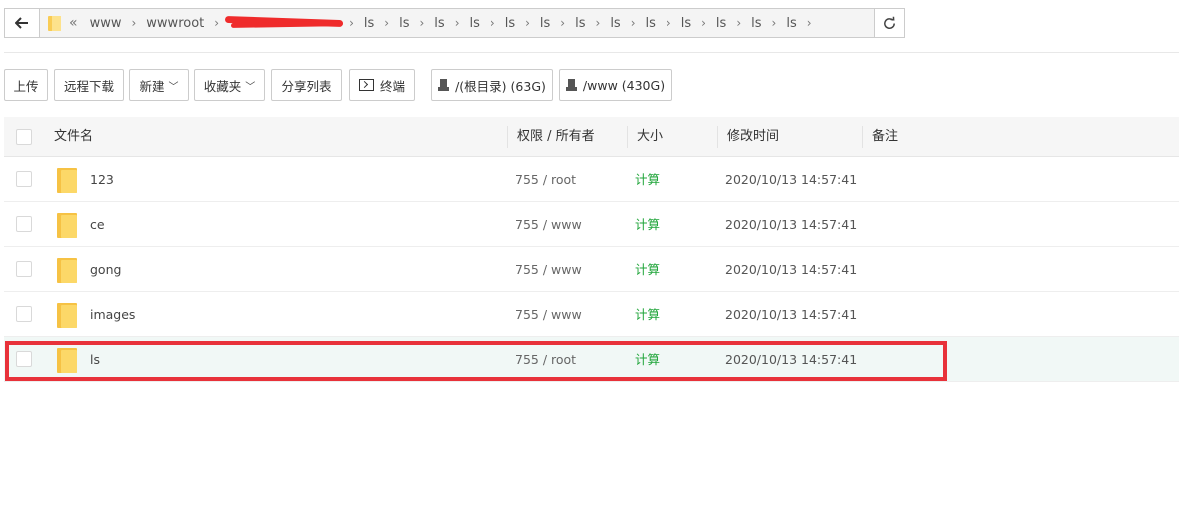  What do you see at coordinates (556, 137) in the screenshot?
I see `header-permission: 权限 / 所有者` at bounding box center [556, 137].